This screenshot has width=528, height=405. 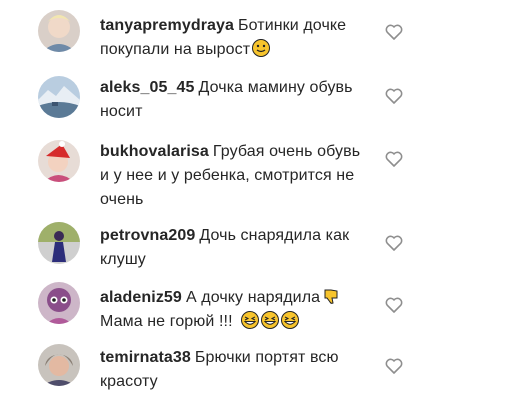 What do you see at coordinates (167, 25) in the screenshot?
I see `comment-username: tanyapremydraya` at bounding box center [167, 25].